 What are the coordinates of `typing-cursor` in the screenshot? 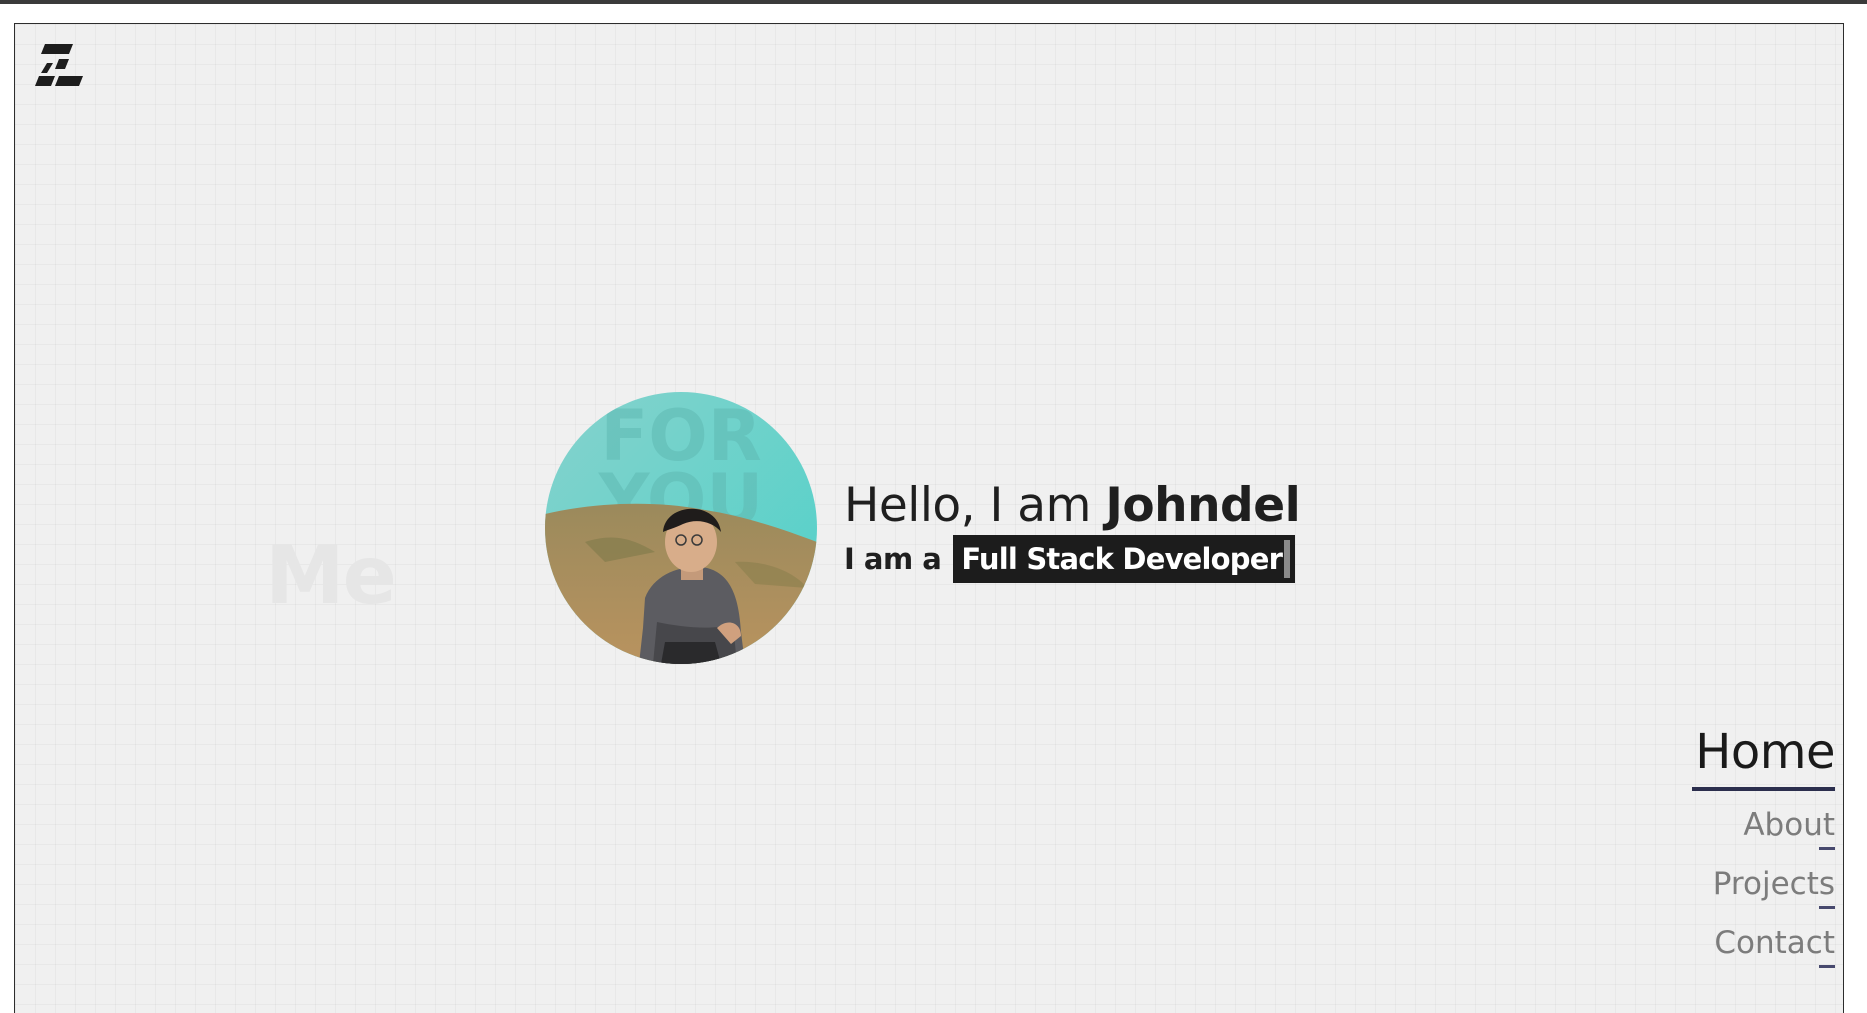 It's located at (1287, 559).